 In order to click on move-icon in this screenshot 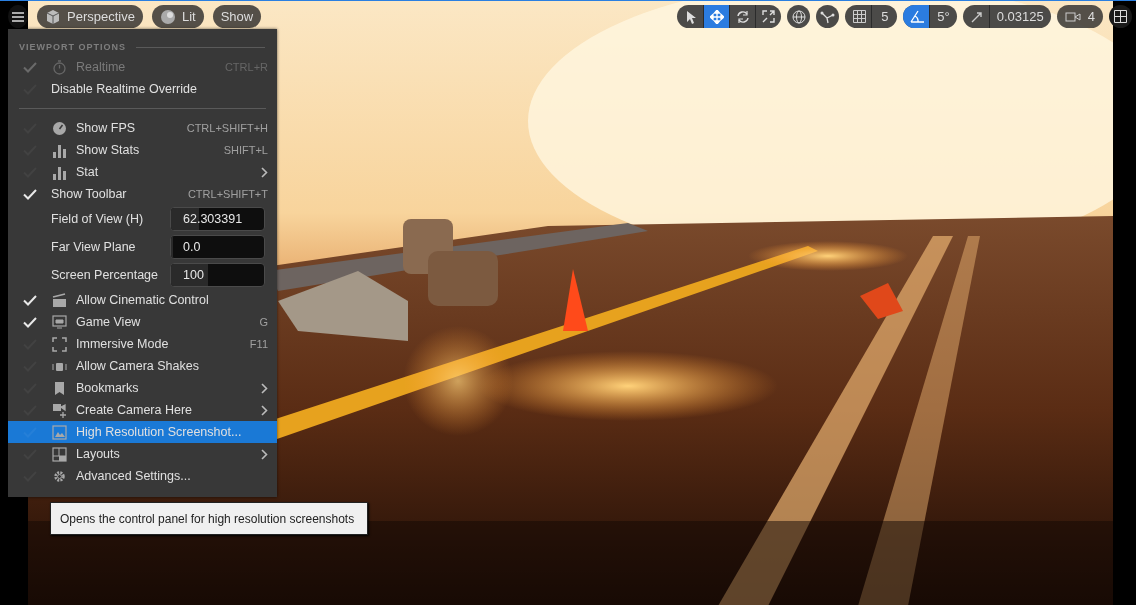, I will do `click(716, 16)`.